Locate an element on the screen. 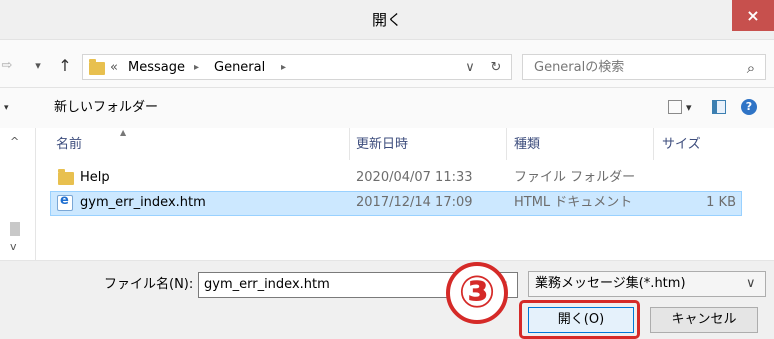 The image size is (774, 339). up-arrow-icon: ↑ is located at coordinates (65, 65).